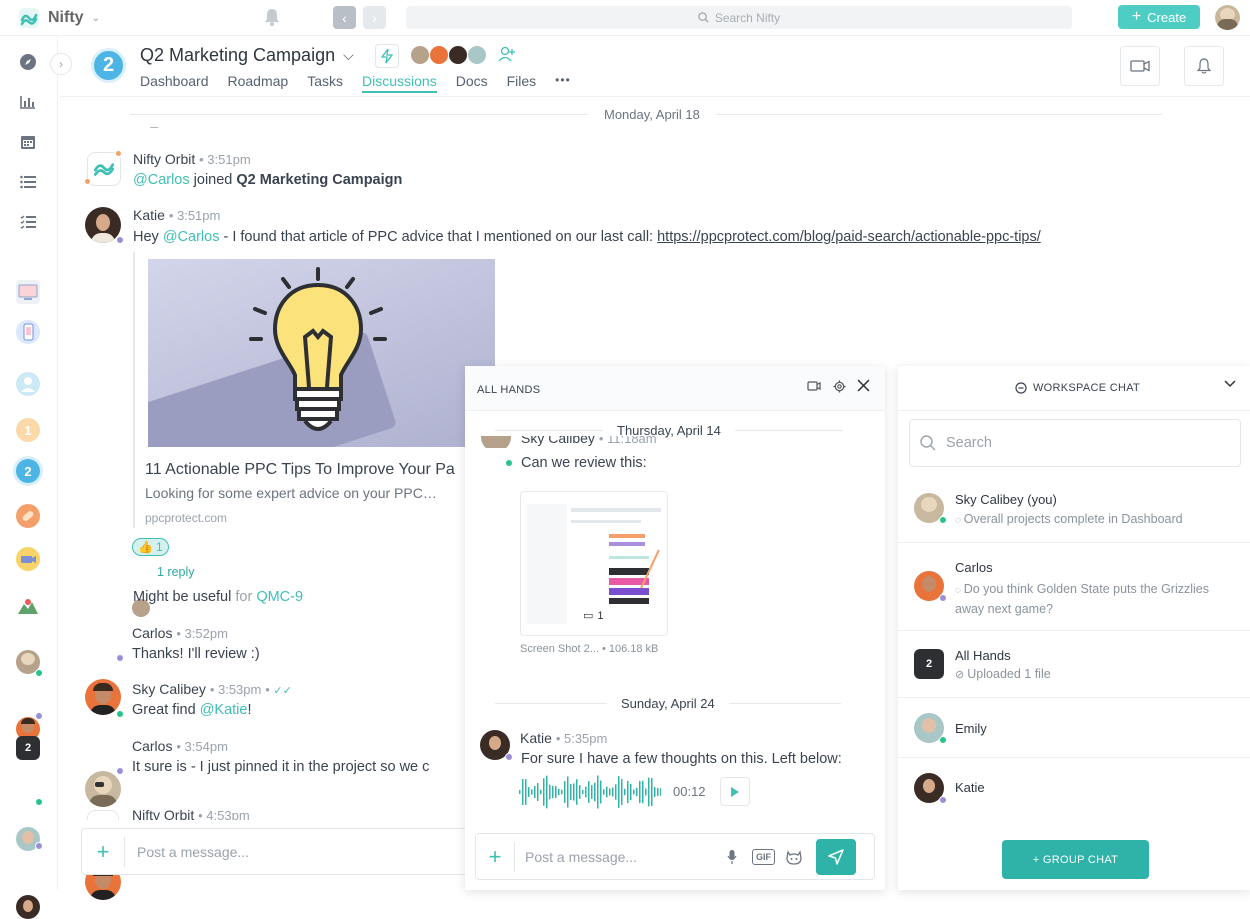 The height and width of the screenshot is (919, 1250). What do you see at coordinates (1075, 443) in the screenshot?
I see `chat-search-input: Search` at bounding box center [1075, 443].